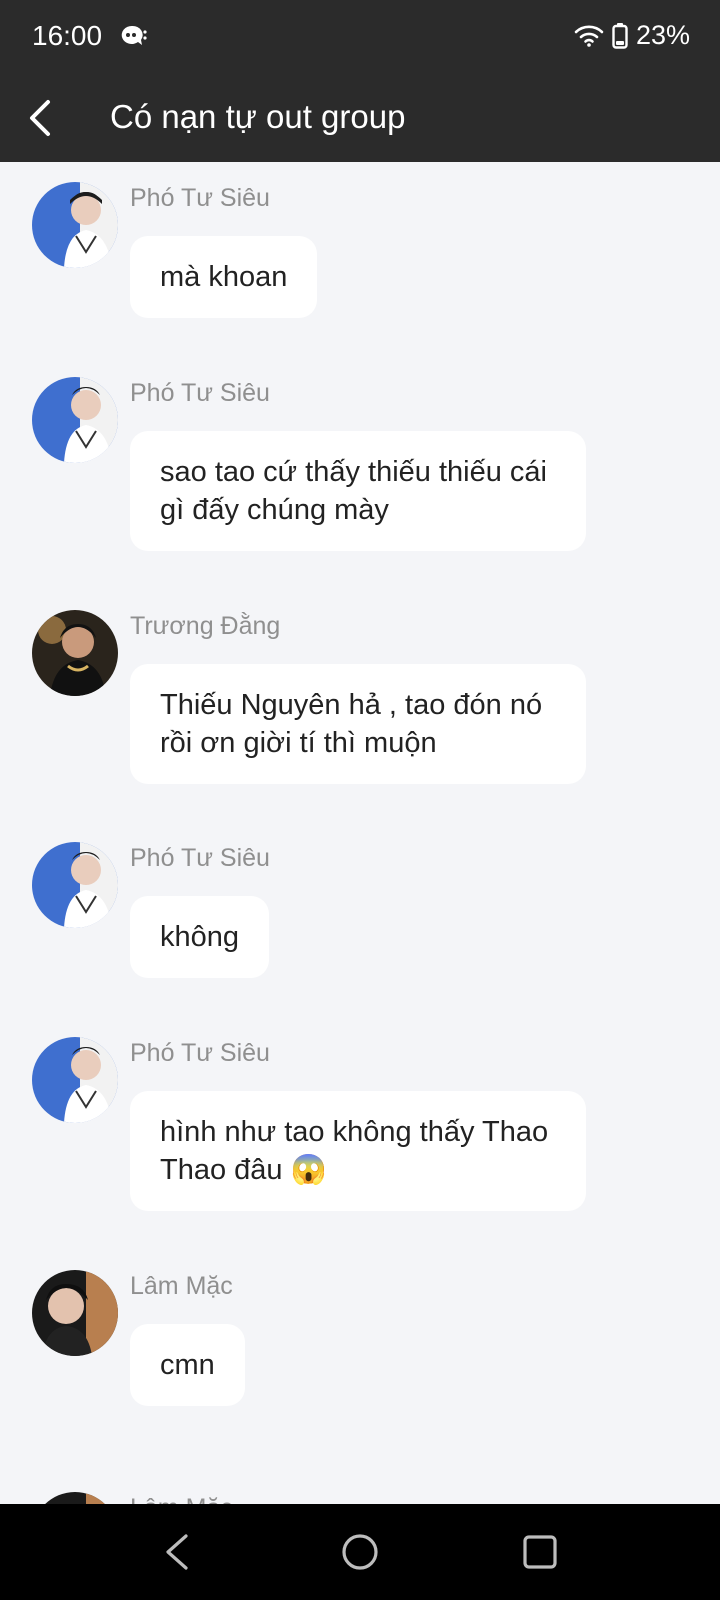  Describe the element at coordinates (360, 38) in the screenshot. I see `status-bar: 16:00 23%` at that location.